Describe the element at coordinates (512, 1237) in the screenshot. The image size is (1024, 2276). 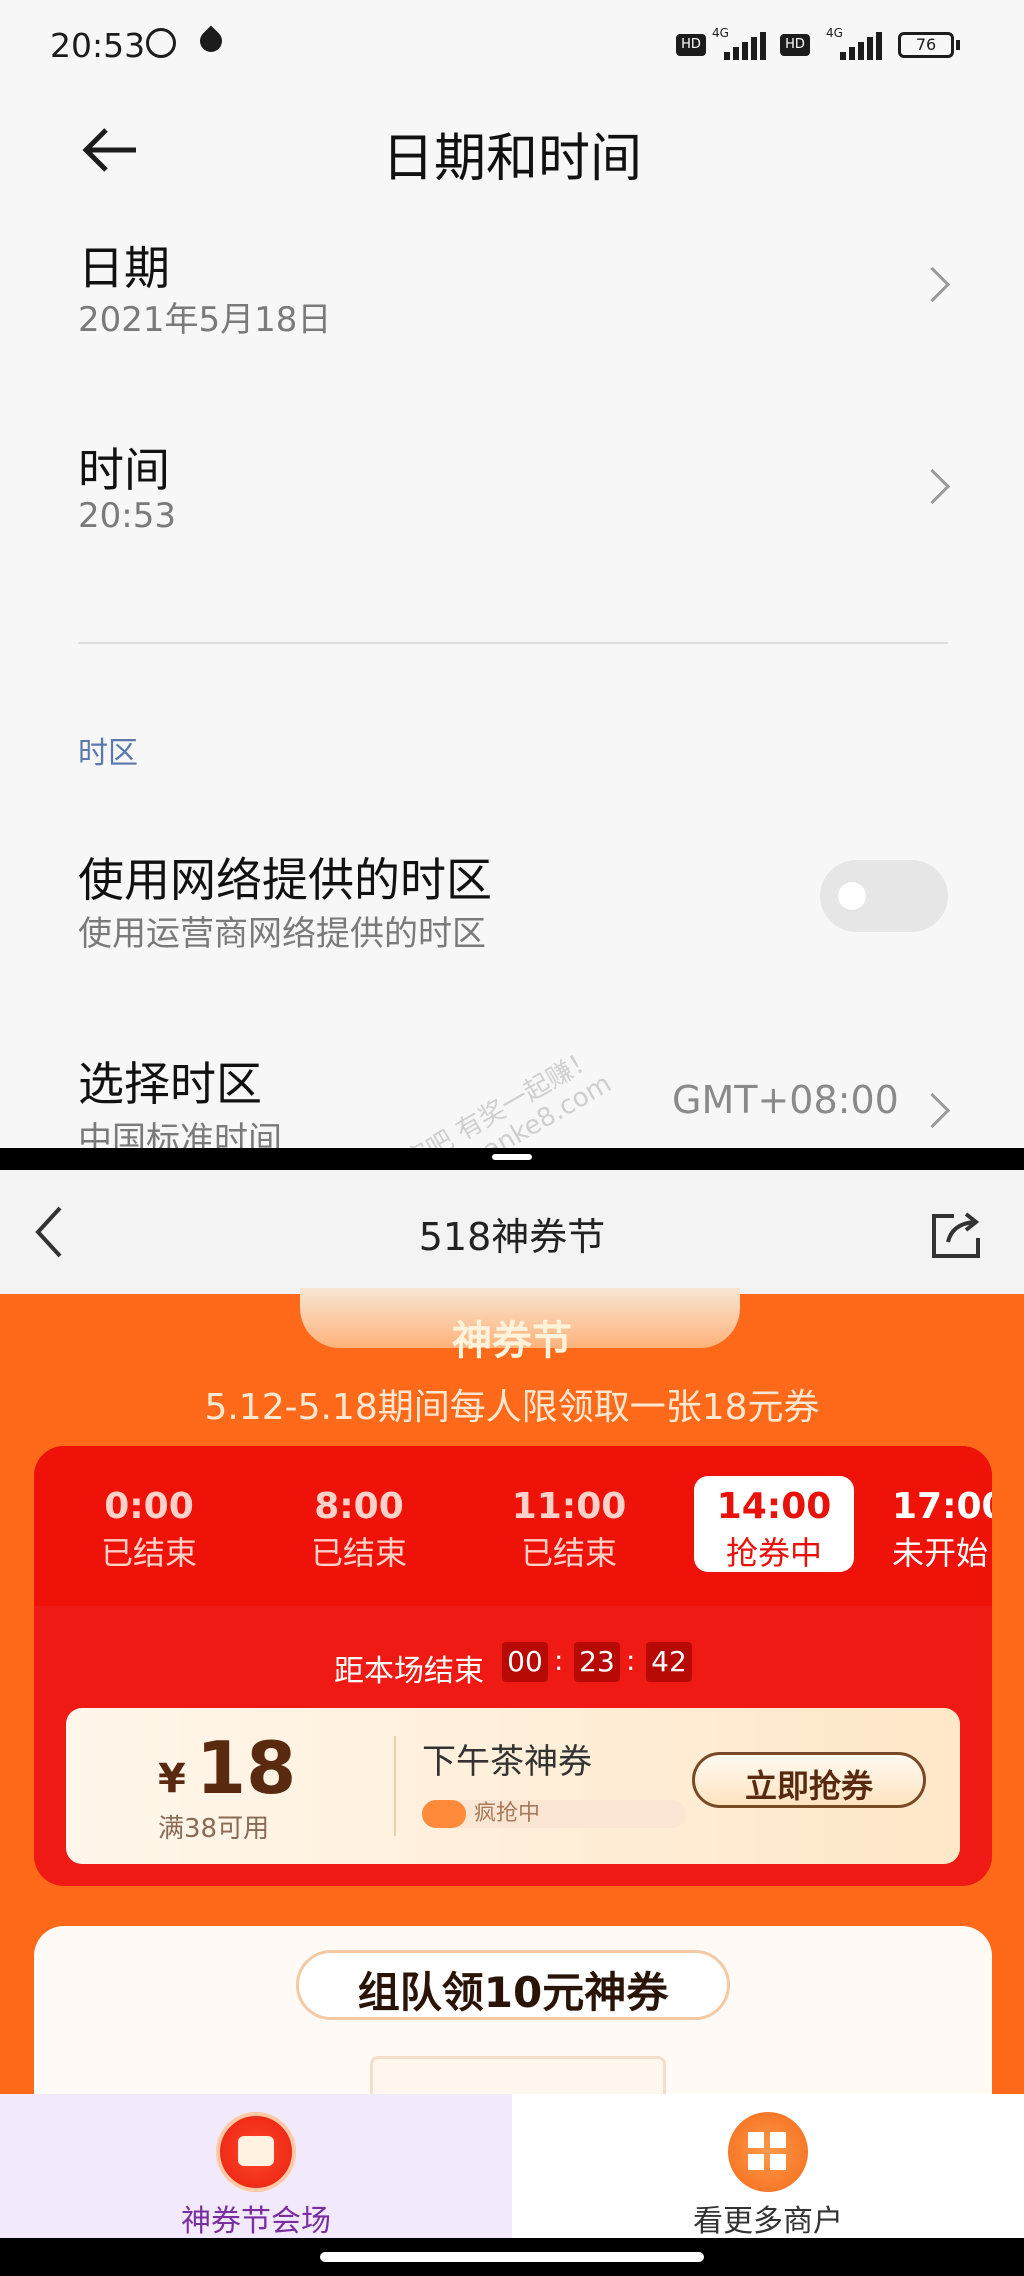
I see `web-title: 518神券节` at that location.